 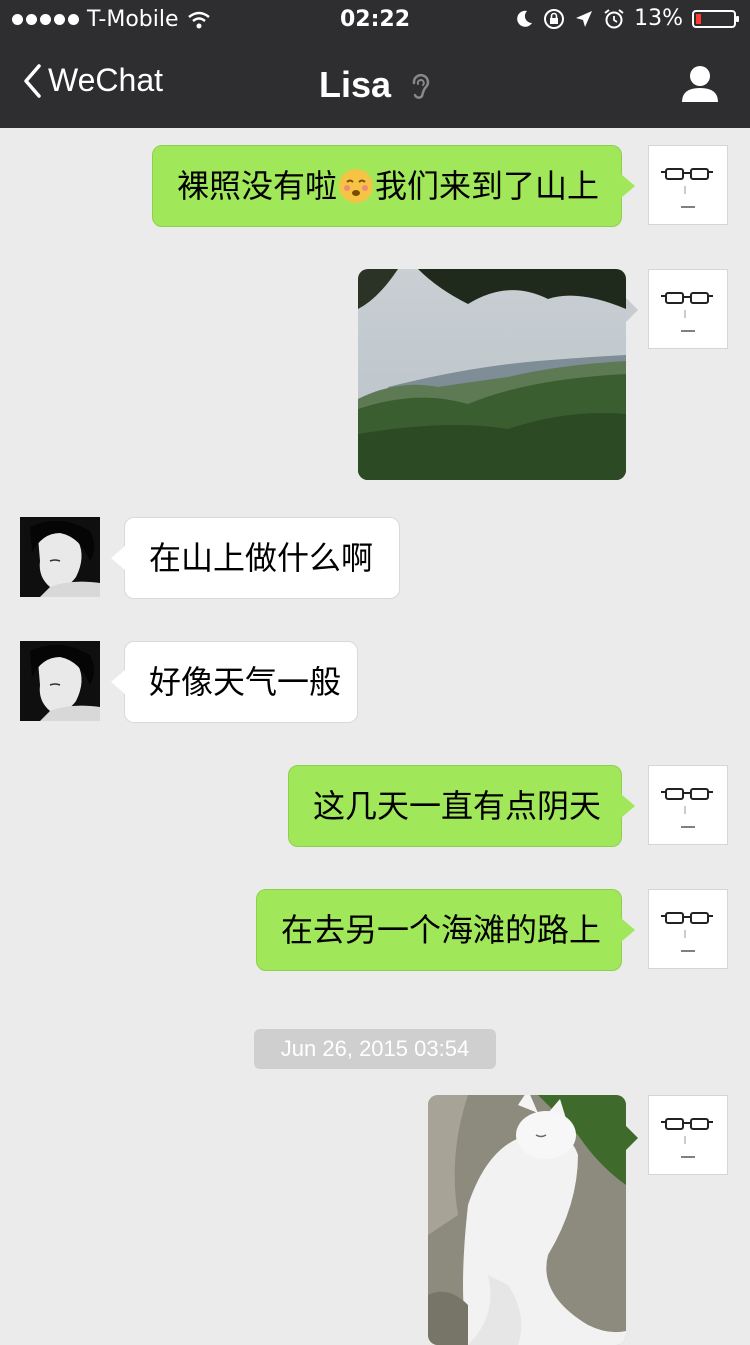 I want to click on battery-percent: 13%, so click(x=658, y=18).